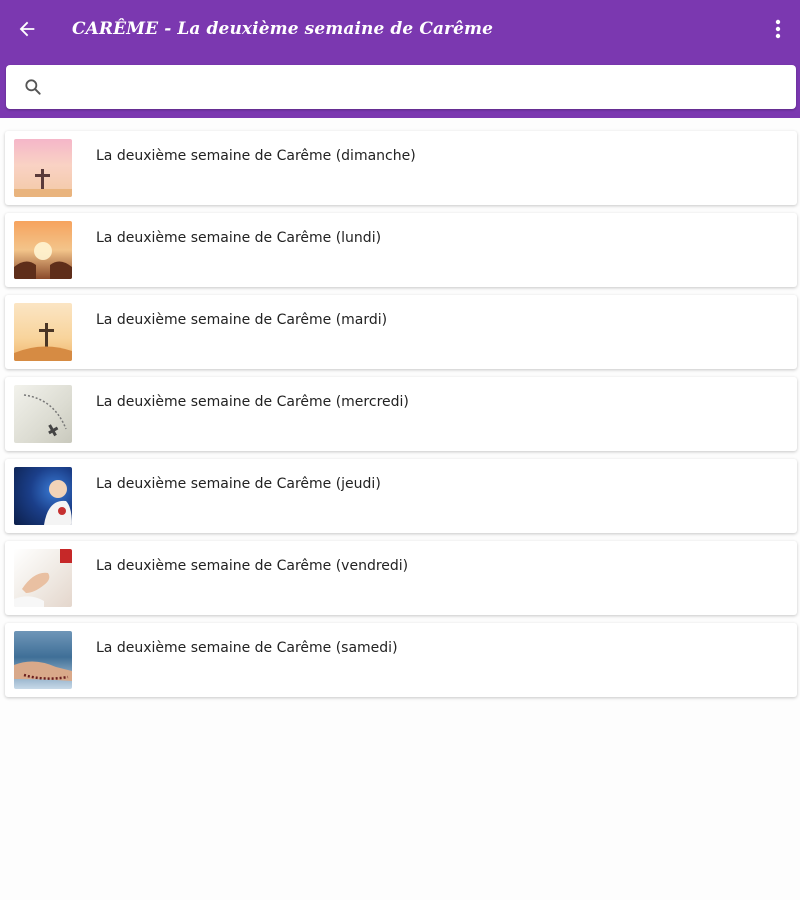  Describe the element at coordinates (43, 660) in the screenshot. I see `rosary-hands-image` at that location.